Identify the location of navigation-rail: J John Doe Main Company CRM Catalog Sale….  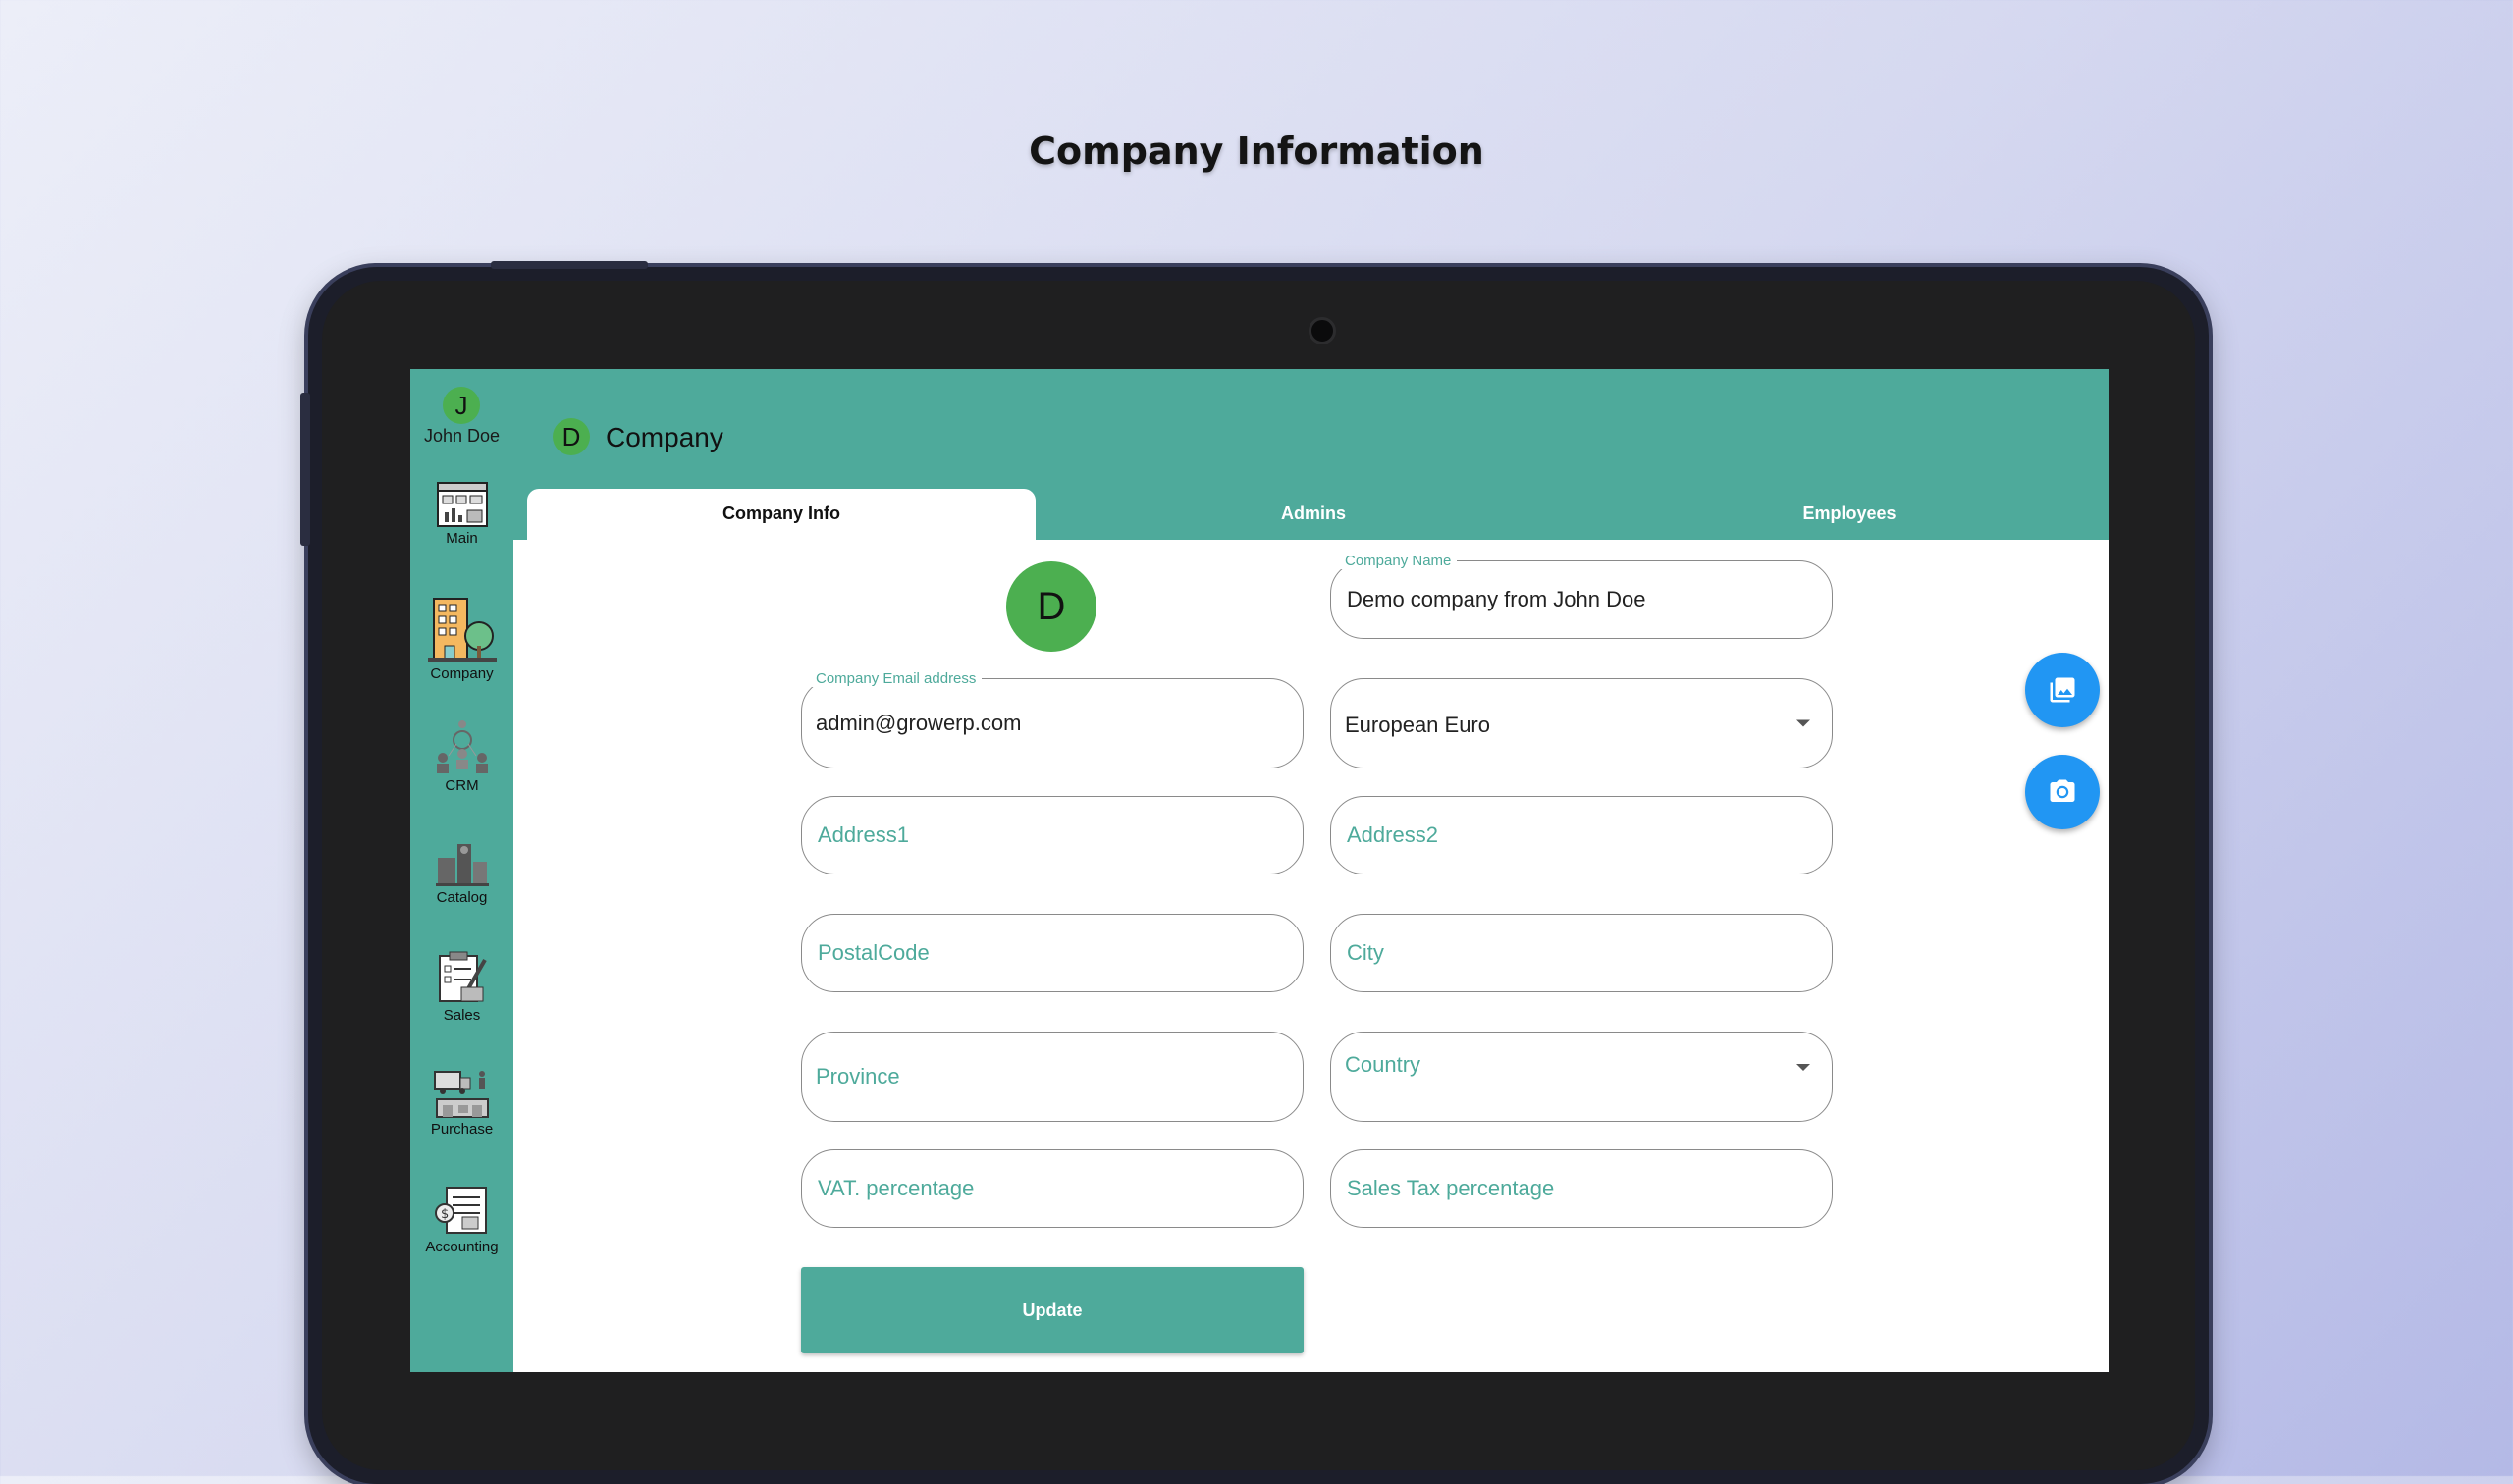
(462, 870).